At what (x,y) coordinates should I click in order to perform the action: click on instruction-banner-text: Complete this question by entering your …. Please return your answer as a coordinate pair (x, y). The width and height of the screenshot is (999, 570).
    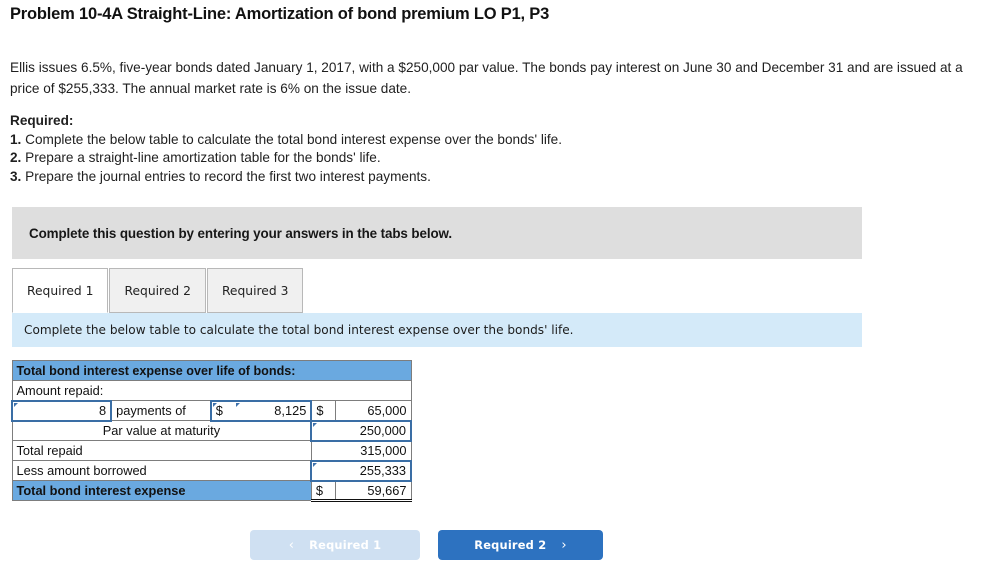
    Looking at the image, I should click on (240, 233).